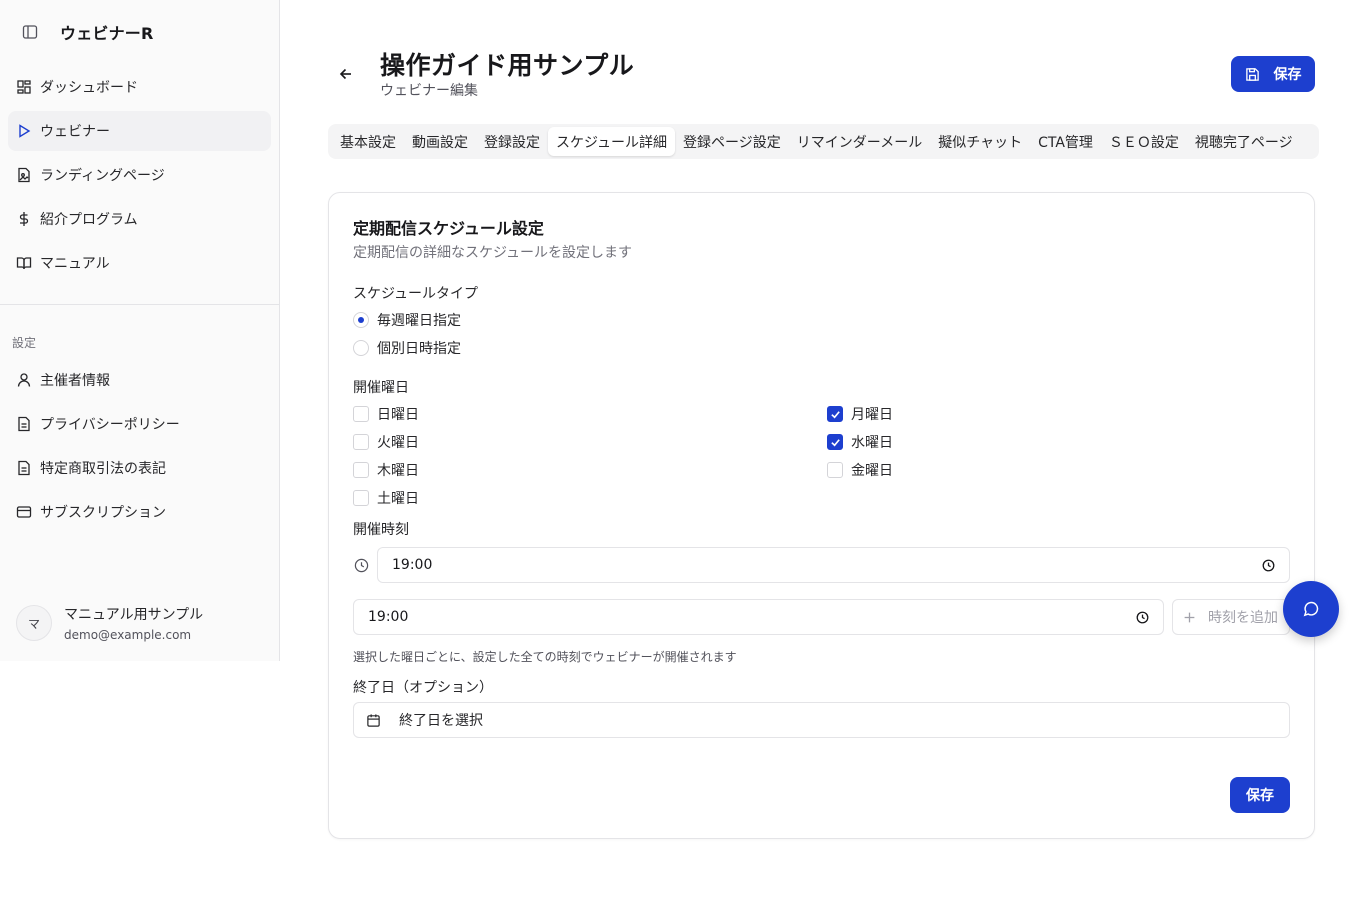 This screenshot has height=910, width=1363. I want to click on credit-card-icon, so click(24, 512).